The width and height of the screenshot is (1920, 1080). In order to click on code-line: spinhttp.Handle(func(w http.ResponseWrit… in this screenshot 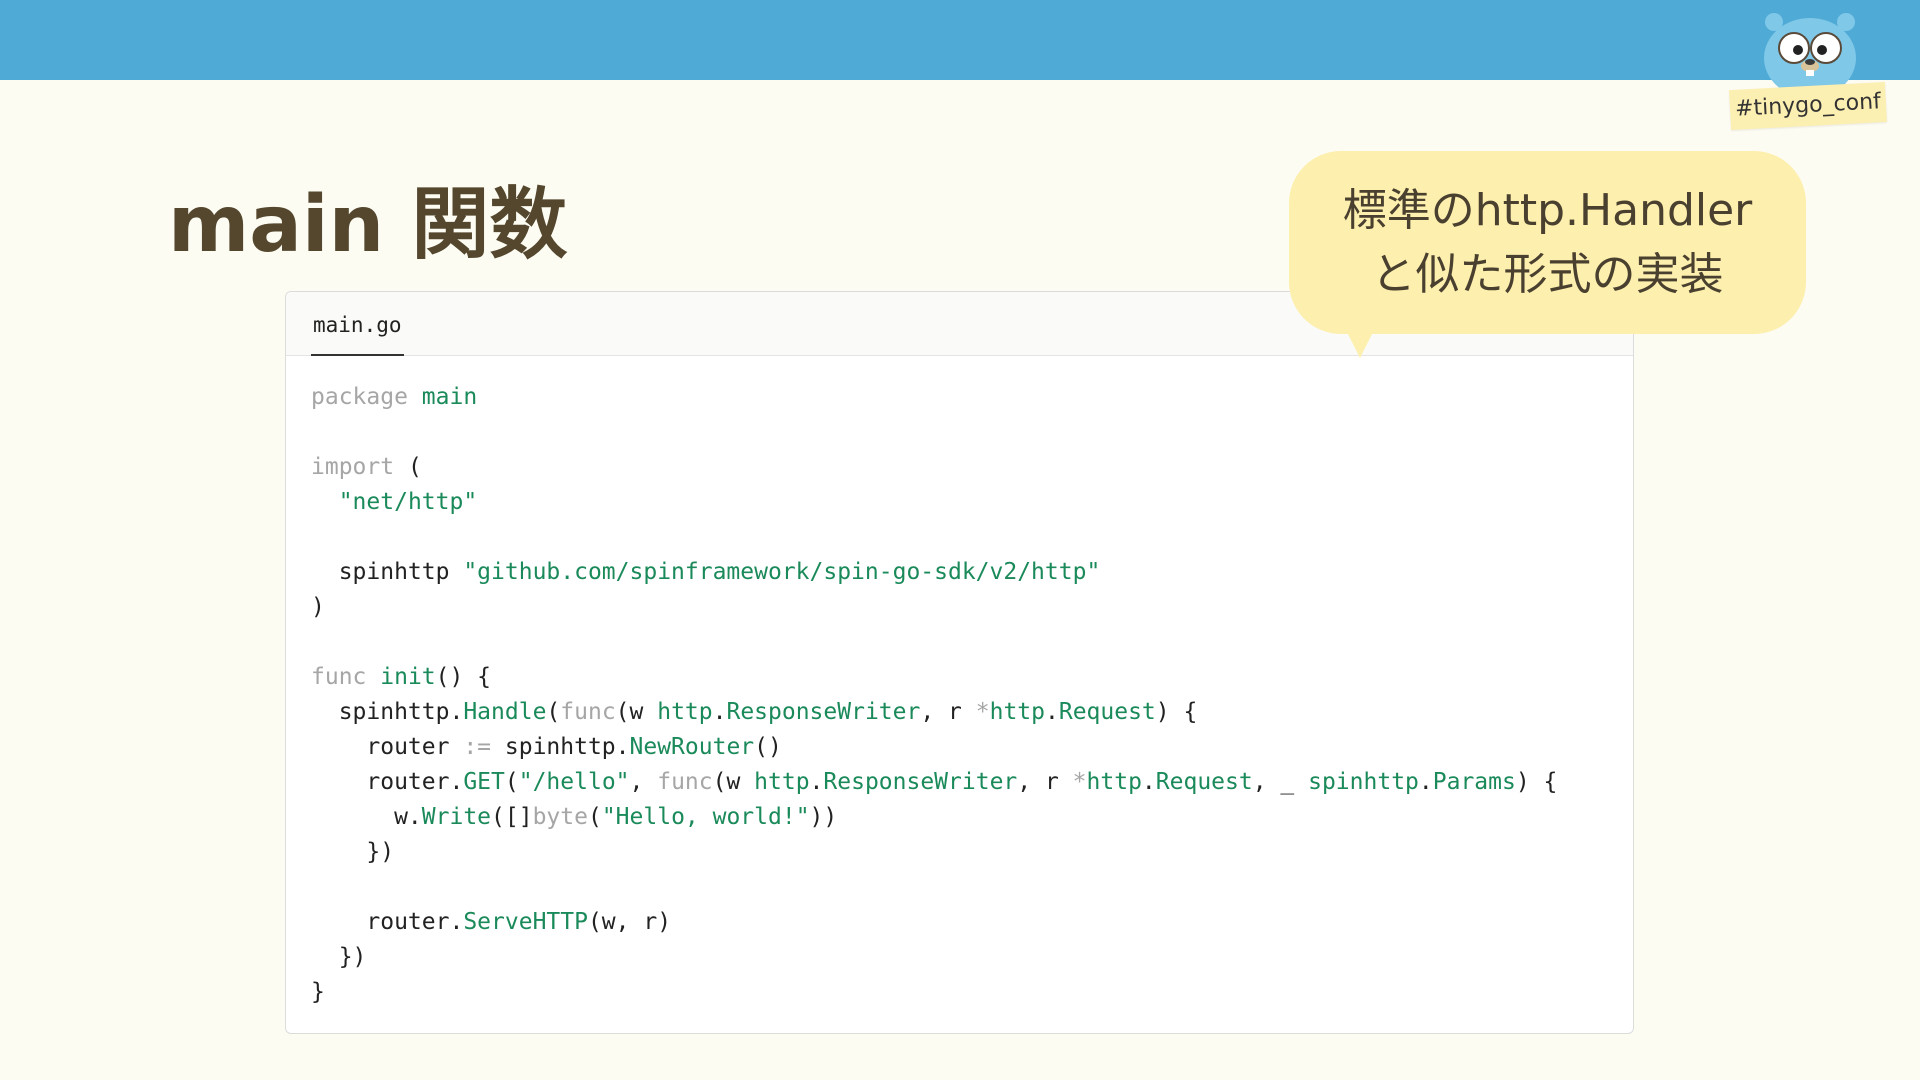, I will do `click(934, 712)`.